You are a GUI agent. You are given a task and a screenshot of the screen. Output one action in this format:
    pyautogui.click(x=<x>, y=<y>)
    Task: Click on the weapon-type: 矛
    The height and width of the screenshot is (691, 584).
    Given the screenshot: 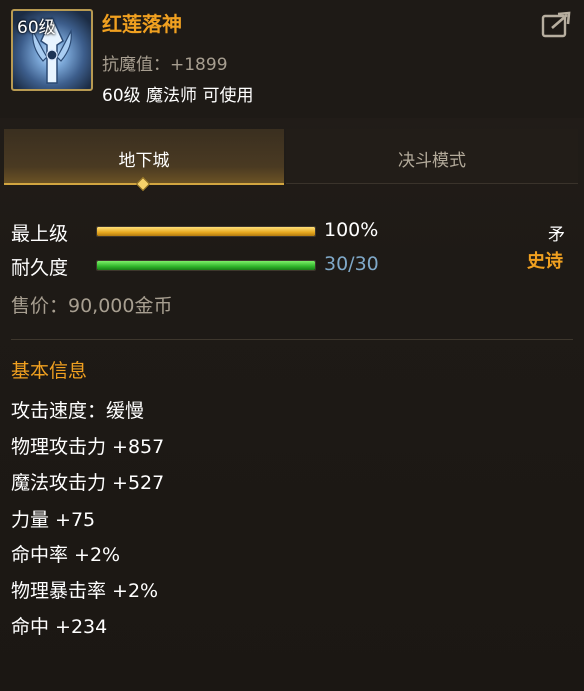 What is the action you would take?
    pyautogui.click(x=556, y=235)
    